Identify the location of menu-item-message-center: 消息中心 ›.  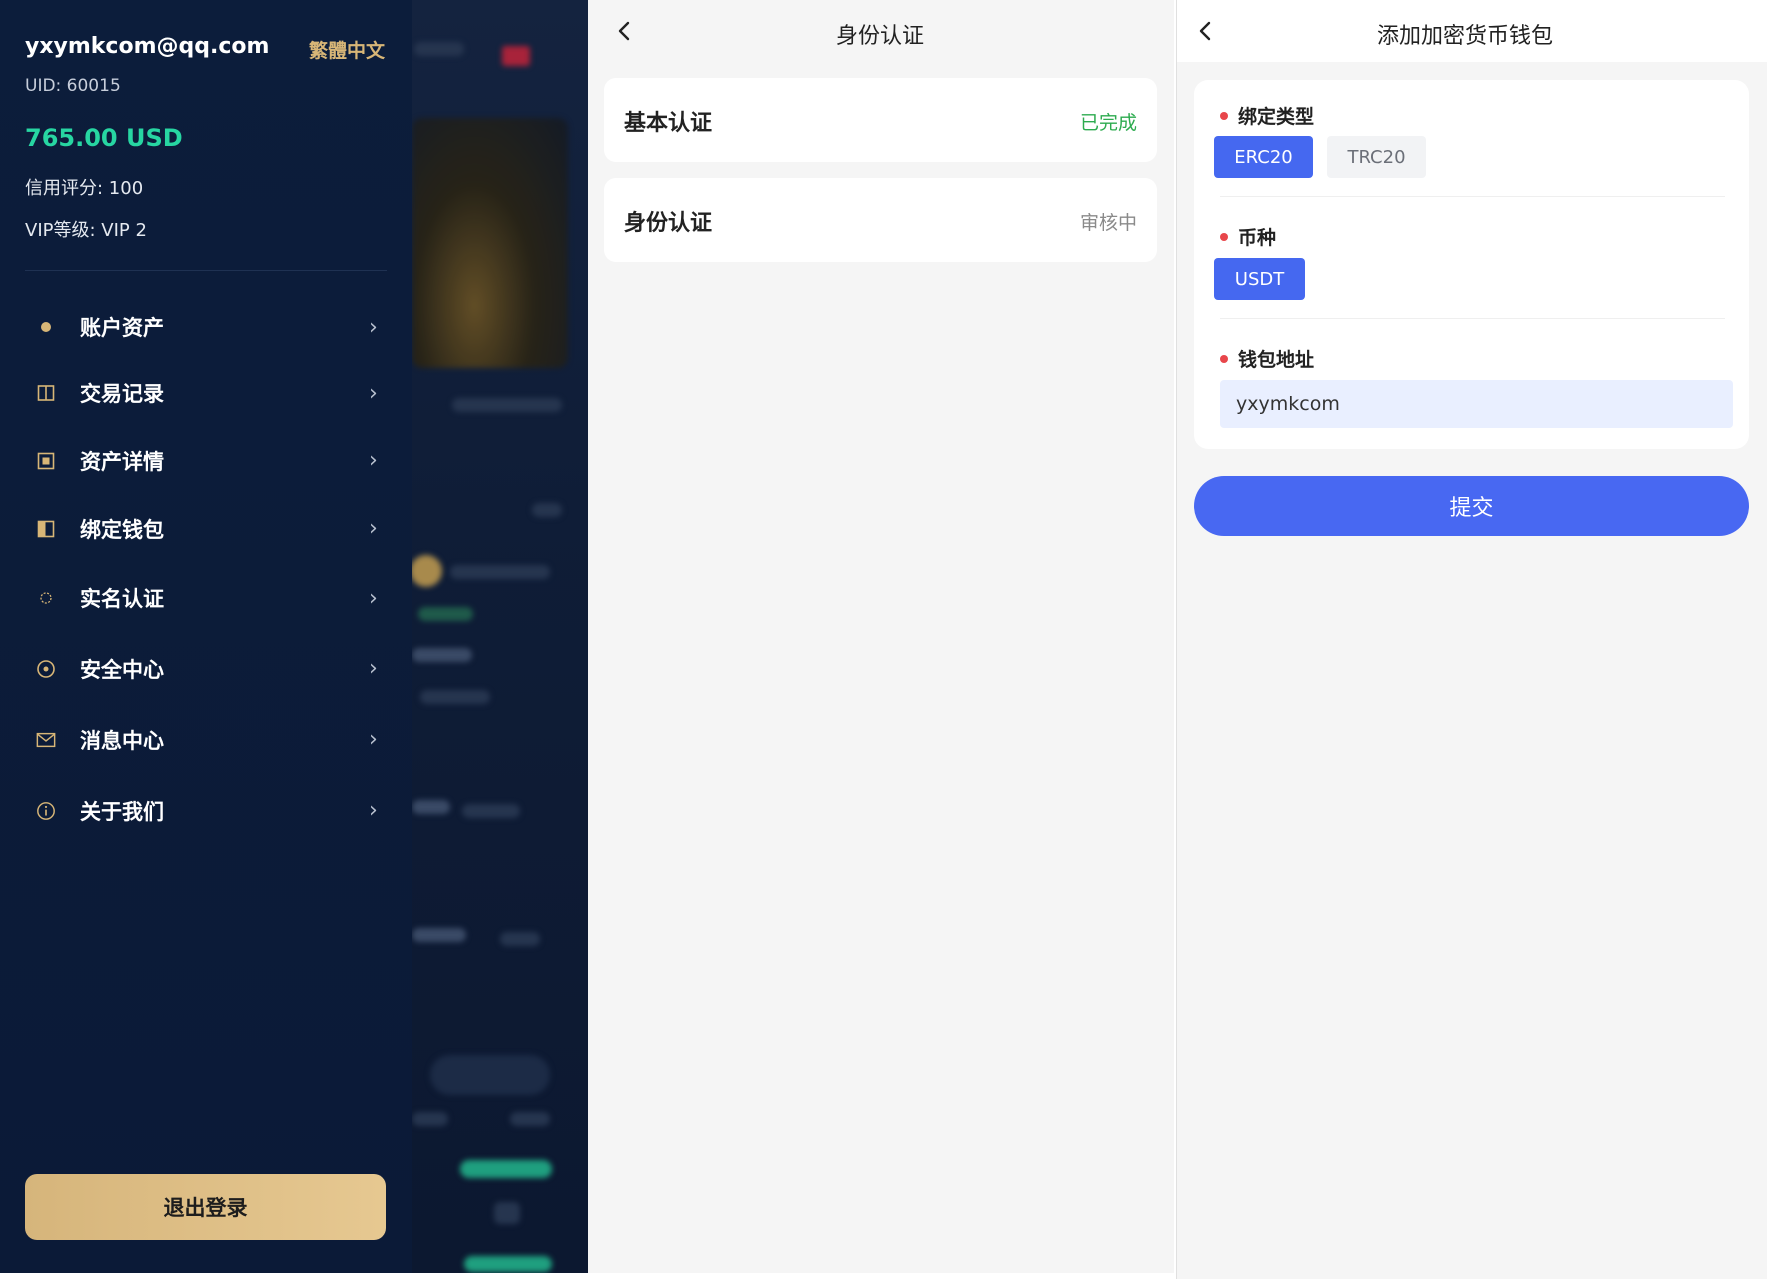
(206, 739).